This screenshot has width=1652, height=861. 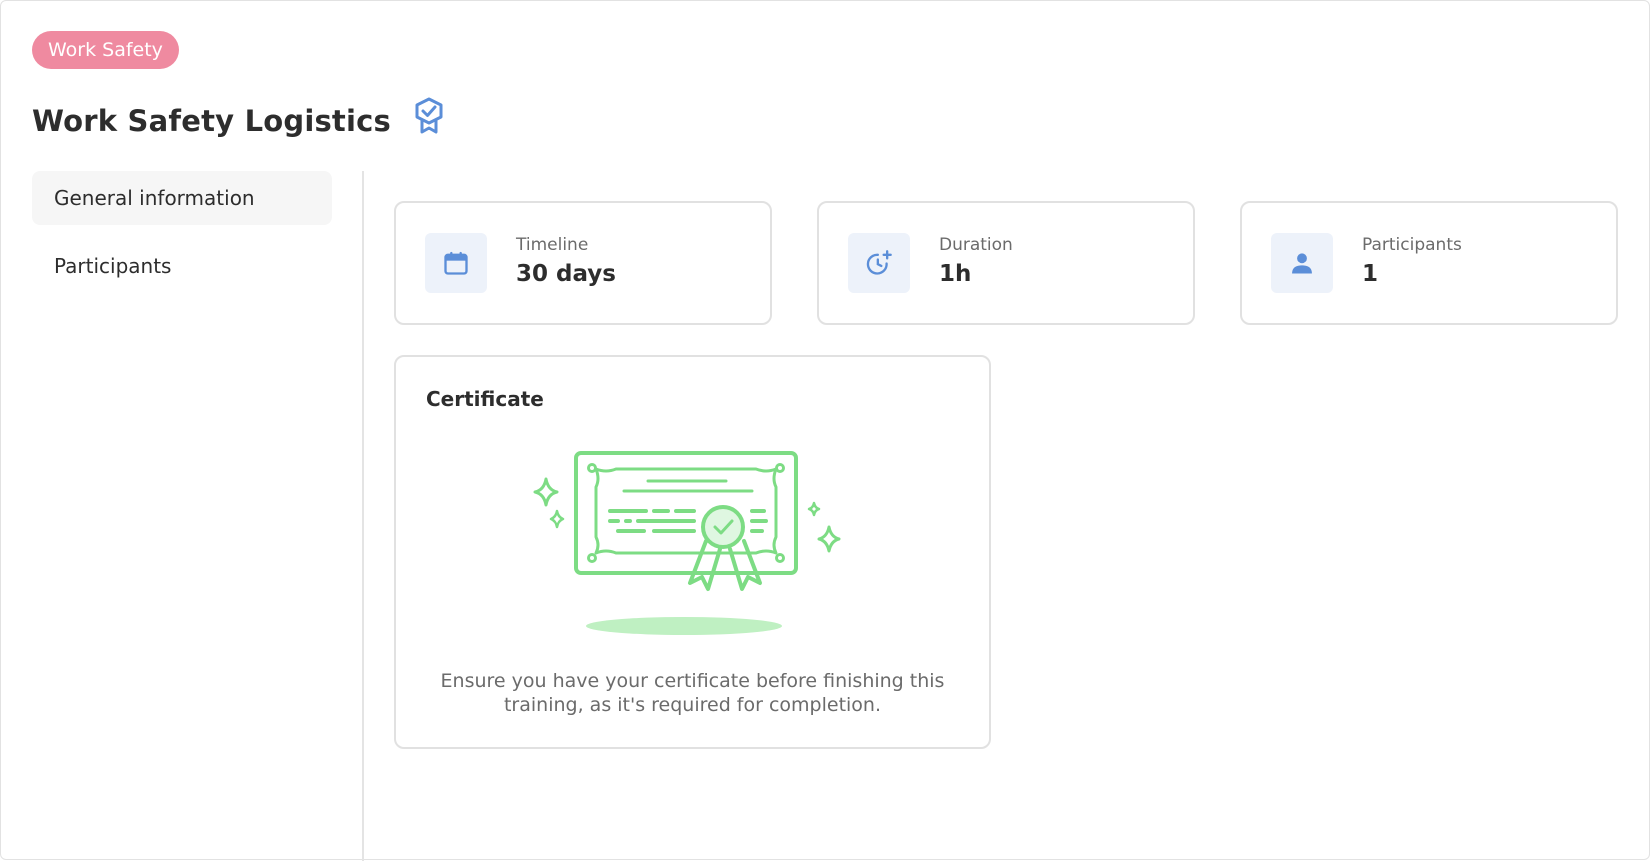 I want to click on participants-label: Participants, so click(x=1412, y=245).